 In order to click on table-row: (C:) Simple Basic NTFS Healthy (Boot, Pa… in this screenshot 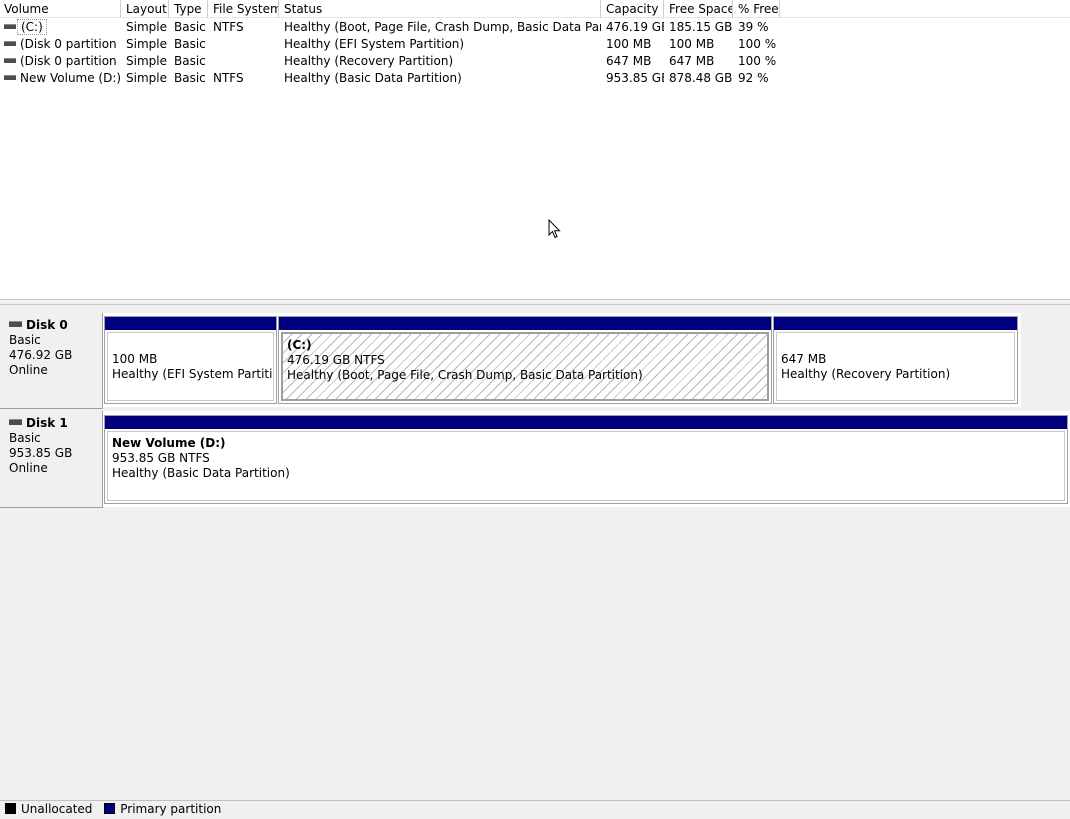, I will do `click(390, 27)`.